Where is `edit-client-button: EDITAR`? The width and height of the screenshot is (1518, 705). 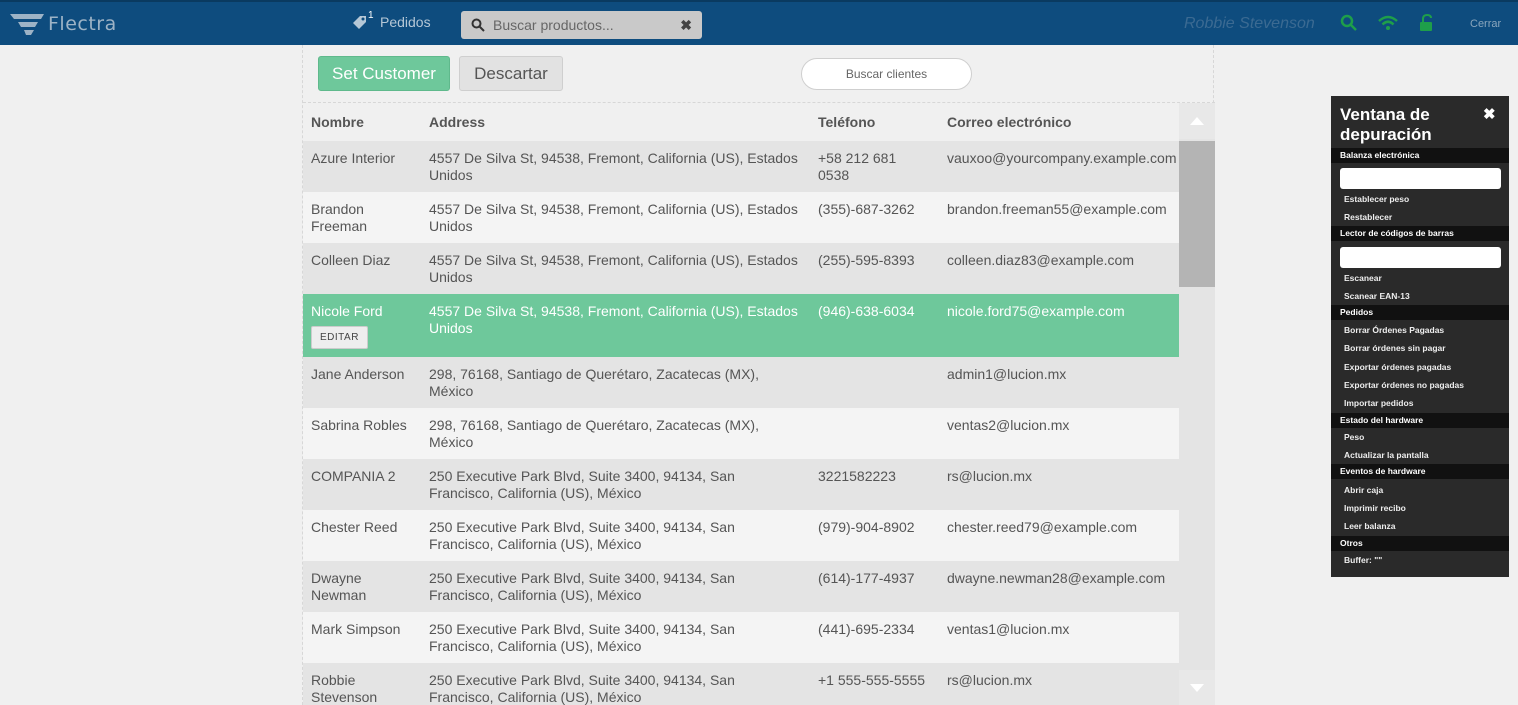 edit-client-button: EDITAR is located at coordinates (339, 337).